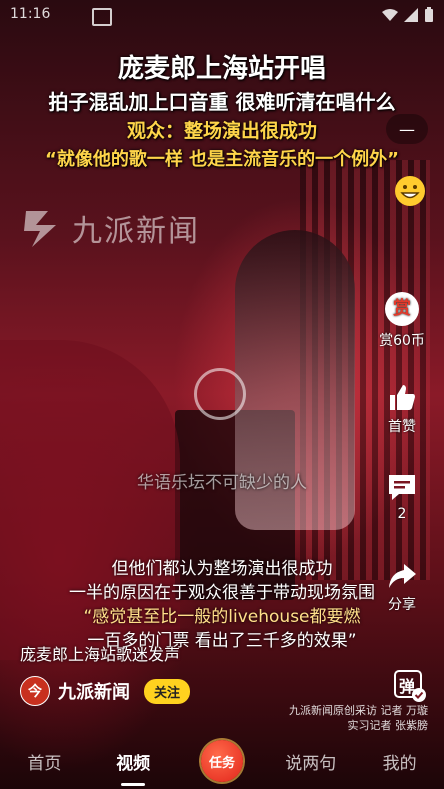 The image size is (444, 789). I want to click on share-button: 分享, so click(402, 588).